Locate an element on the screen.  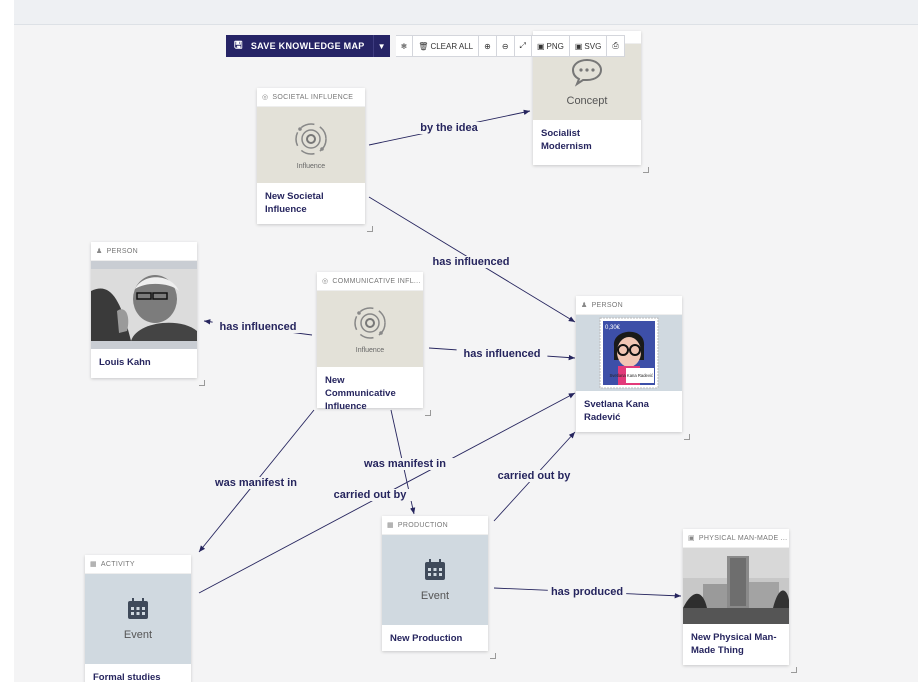
zoom-out-icon: ⊖ is located at coordinates (505, 46).